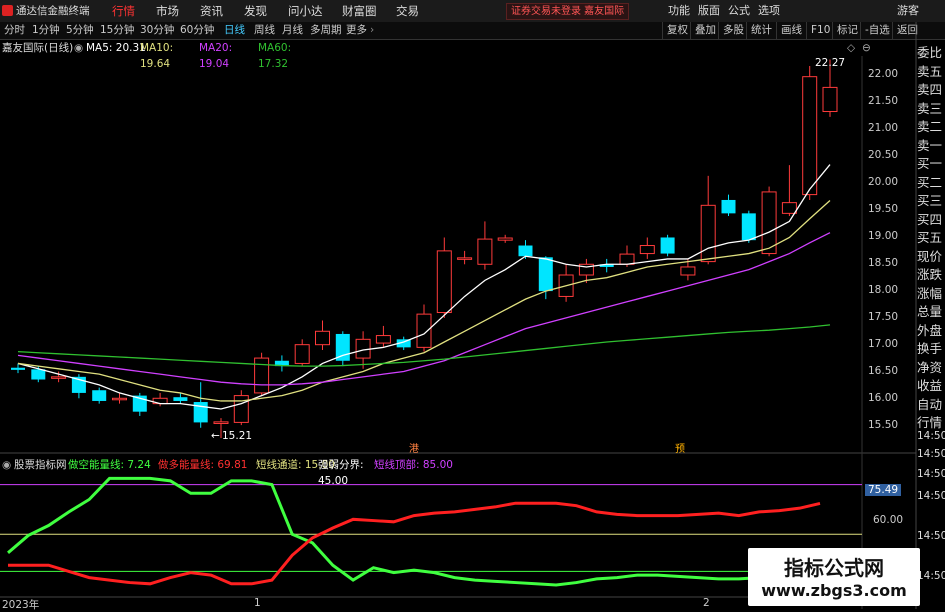  Describe the element at coordinates (931, 238) in the screenshot. I see `sidebar-item: 买五` at that location.